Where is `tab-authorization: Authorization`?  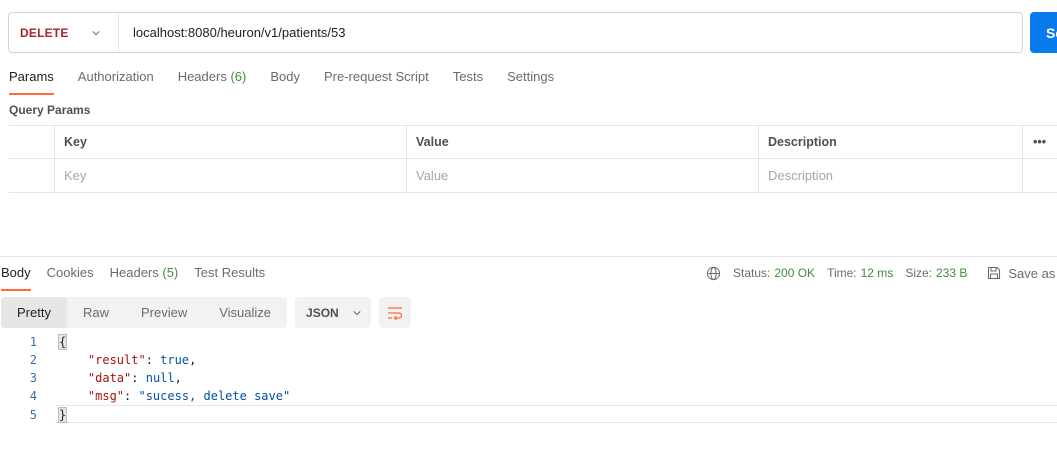 tab-authorization: Authorization is located at coordinates (116, 78).